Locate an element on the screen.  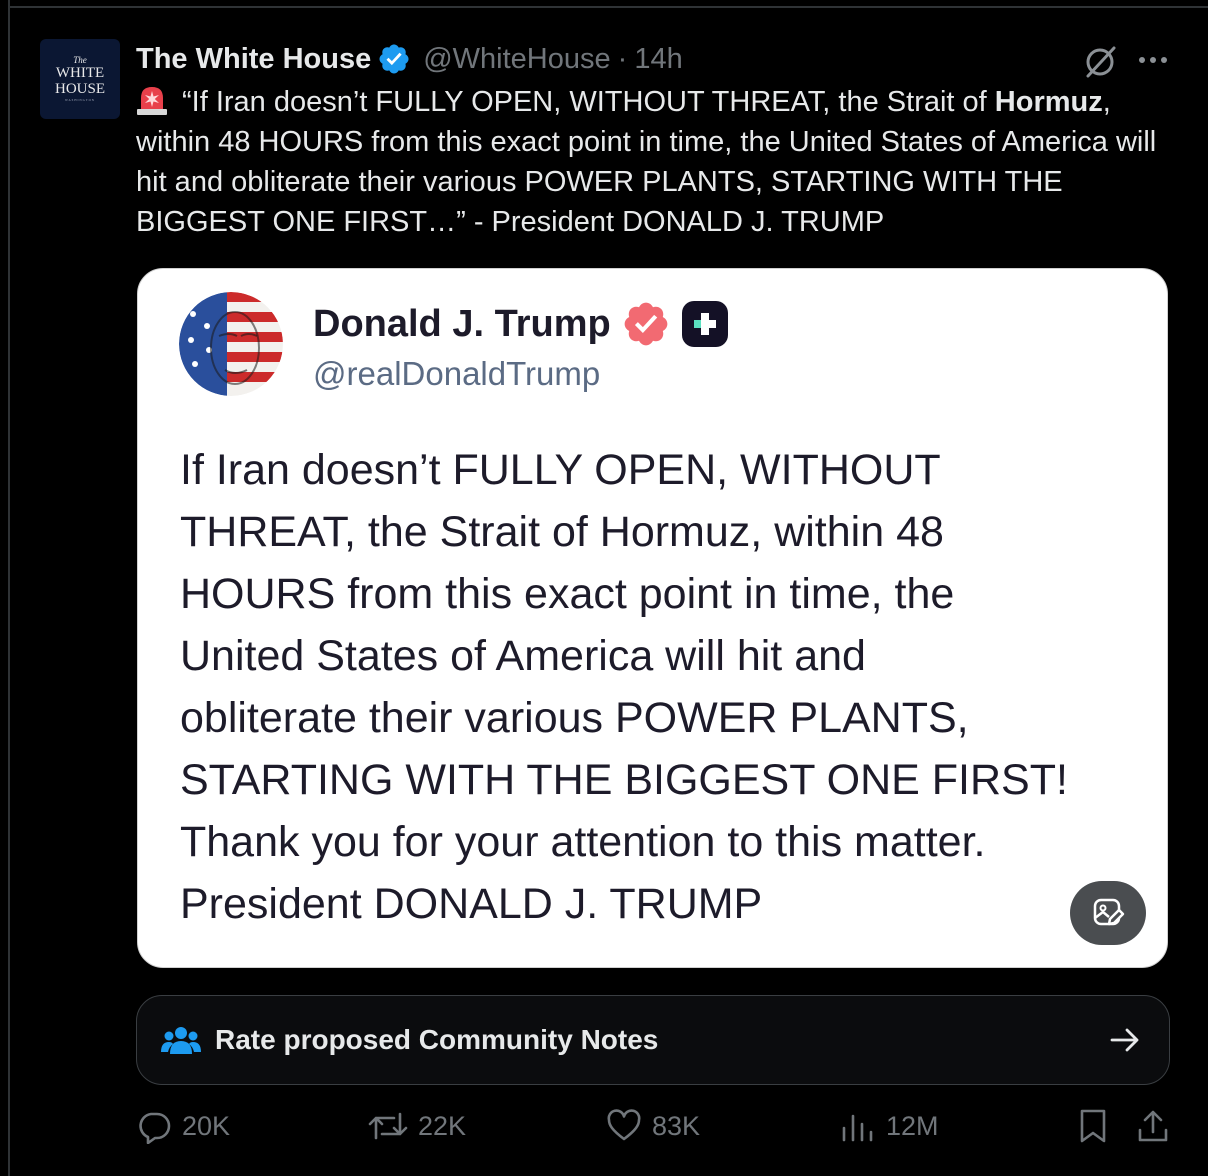
edit-image-button is located at coordinates (1108, 913).